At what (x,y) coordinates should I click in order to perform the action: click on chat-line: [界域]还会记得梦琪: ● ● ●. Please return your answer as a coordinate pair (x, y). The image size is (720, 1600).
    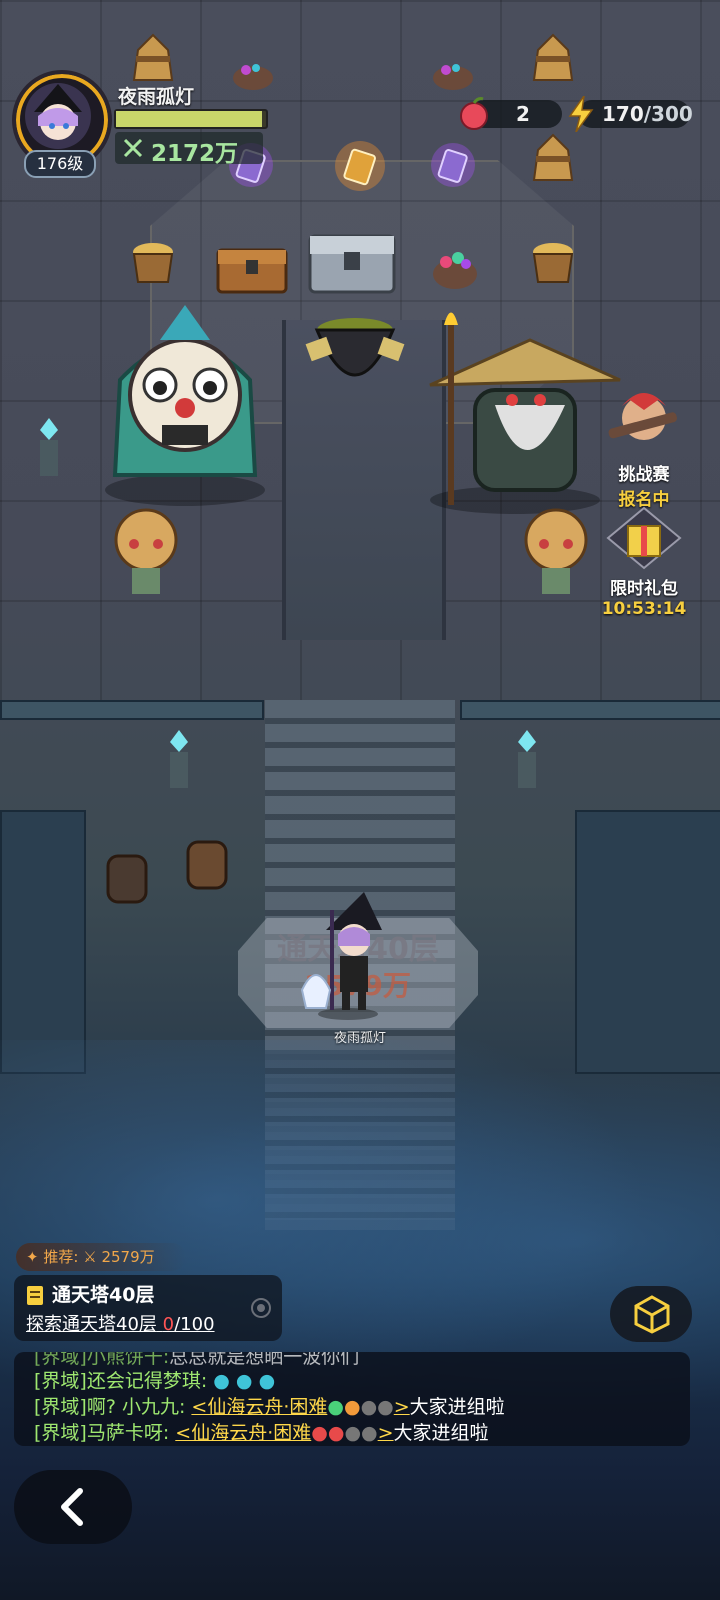
    Looking at the image, I should click on (155, 1381).